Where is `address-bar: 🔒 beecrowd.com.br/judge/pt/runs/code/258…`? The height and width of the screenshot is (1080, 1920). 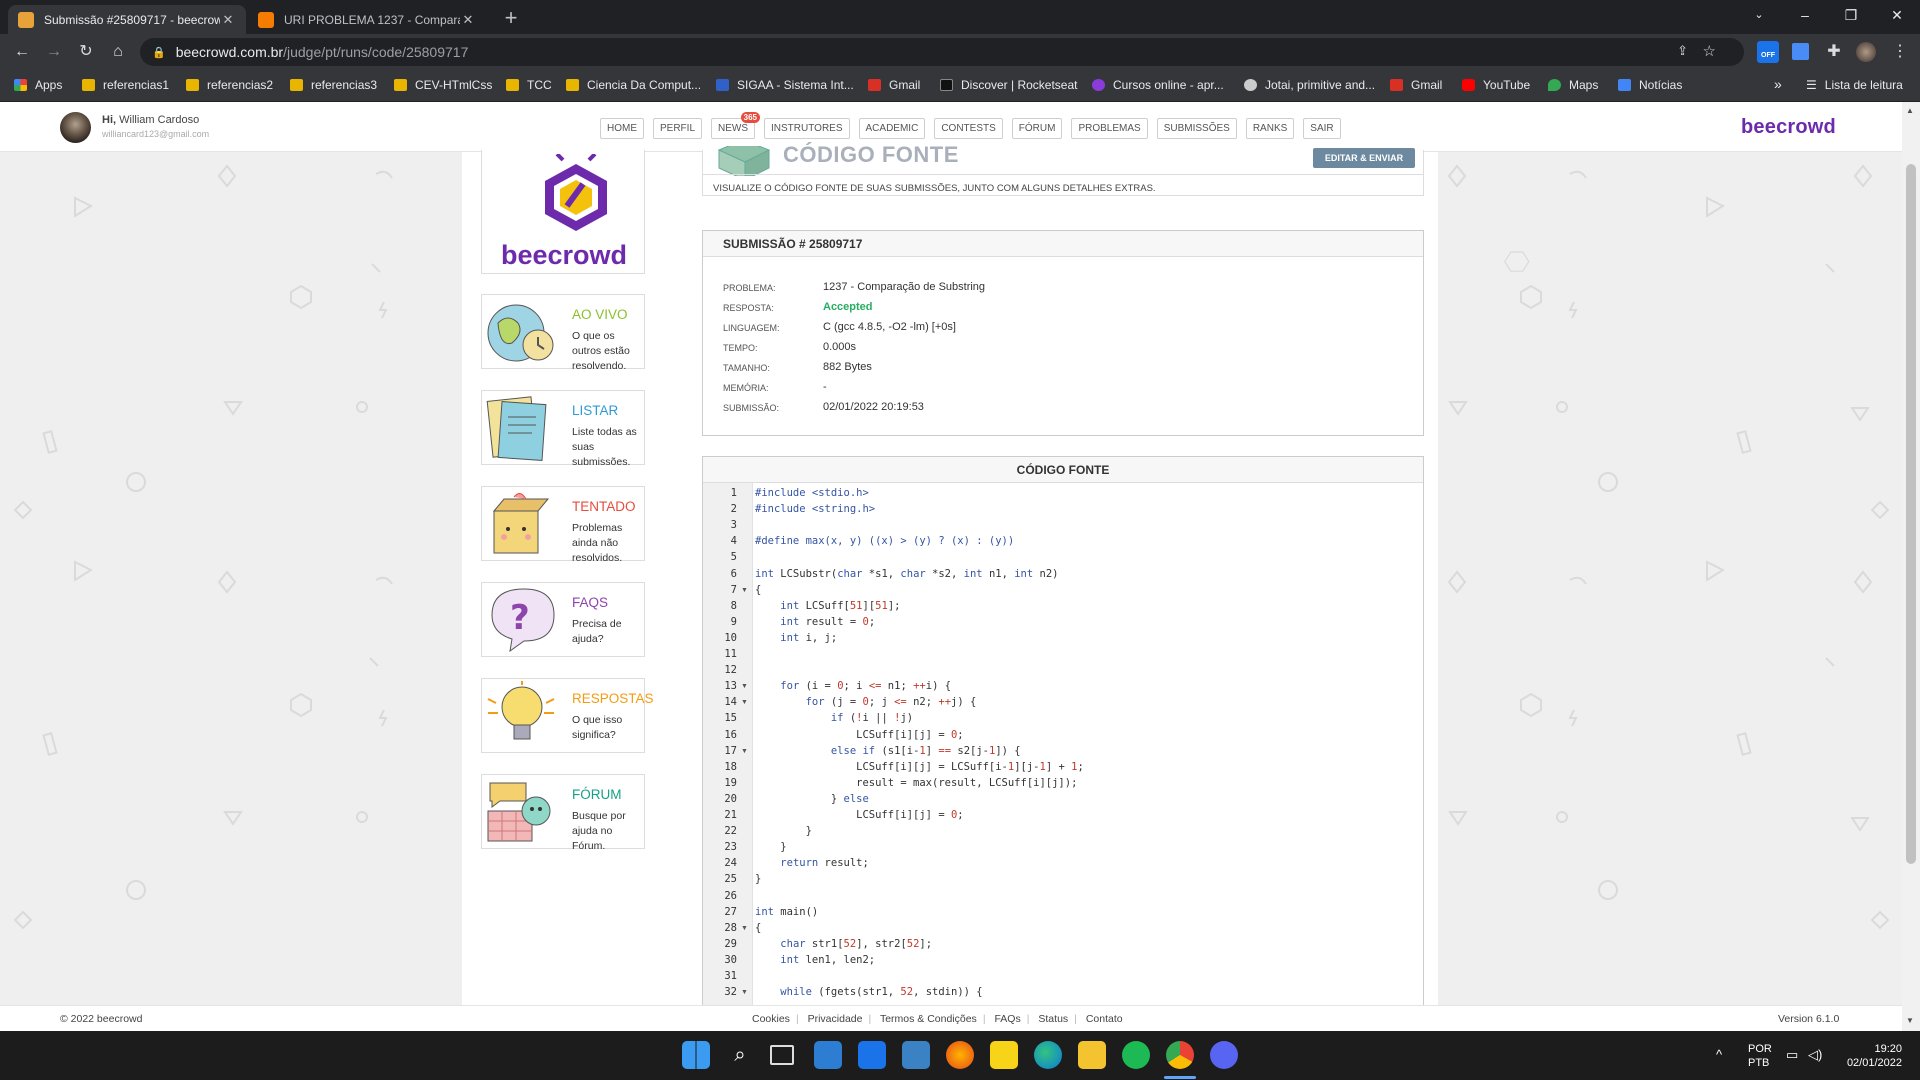
address-bar: 🔒 beecrowd.com.br/judge/pt/runs/code/258… is located at coordinates (942, 52).